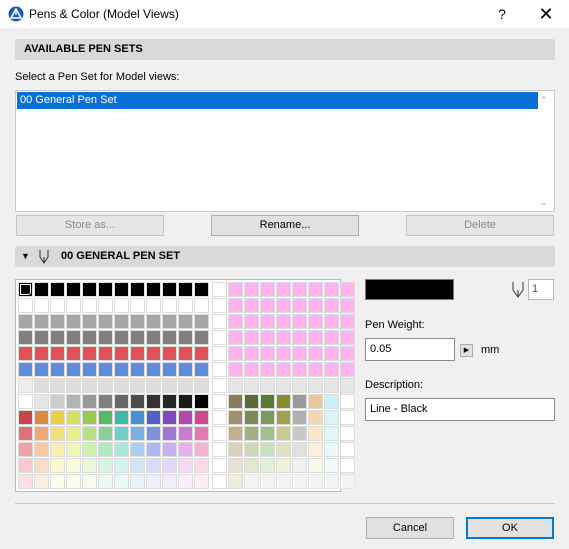 This screenshot has height=549, width=569. What do you see at coordinates (510, 528) in the screenshot?
I see `ok-button: OK` at bounding box center [510, 528].